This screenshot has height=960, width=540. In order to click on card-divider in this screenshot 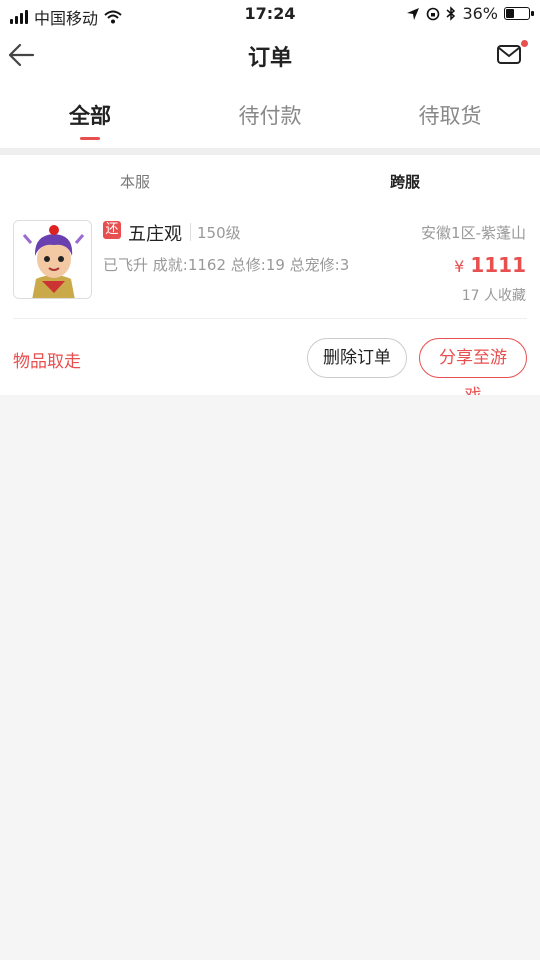, I will do `click(270, 318)`.